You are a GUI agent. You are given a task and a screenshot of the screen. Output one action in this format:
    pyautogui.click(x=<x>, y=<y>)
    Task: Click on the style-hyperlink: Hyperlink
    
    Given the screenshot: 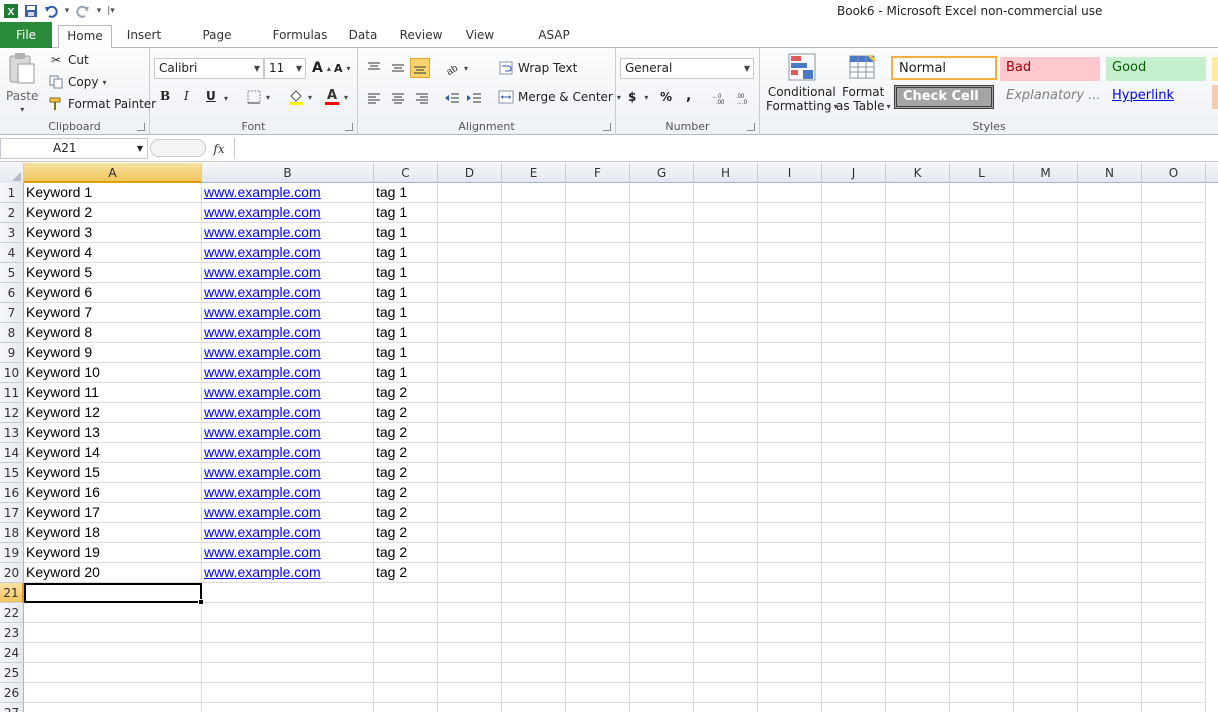 What is the action you would take?
    pyautogui.click(x=1156, y=97)
    